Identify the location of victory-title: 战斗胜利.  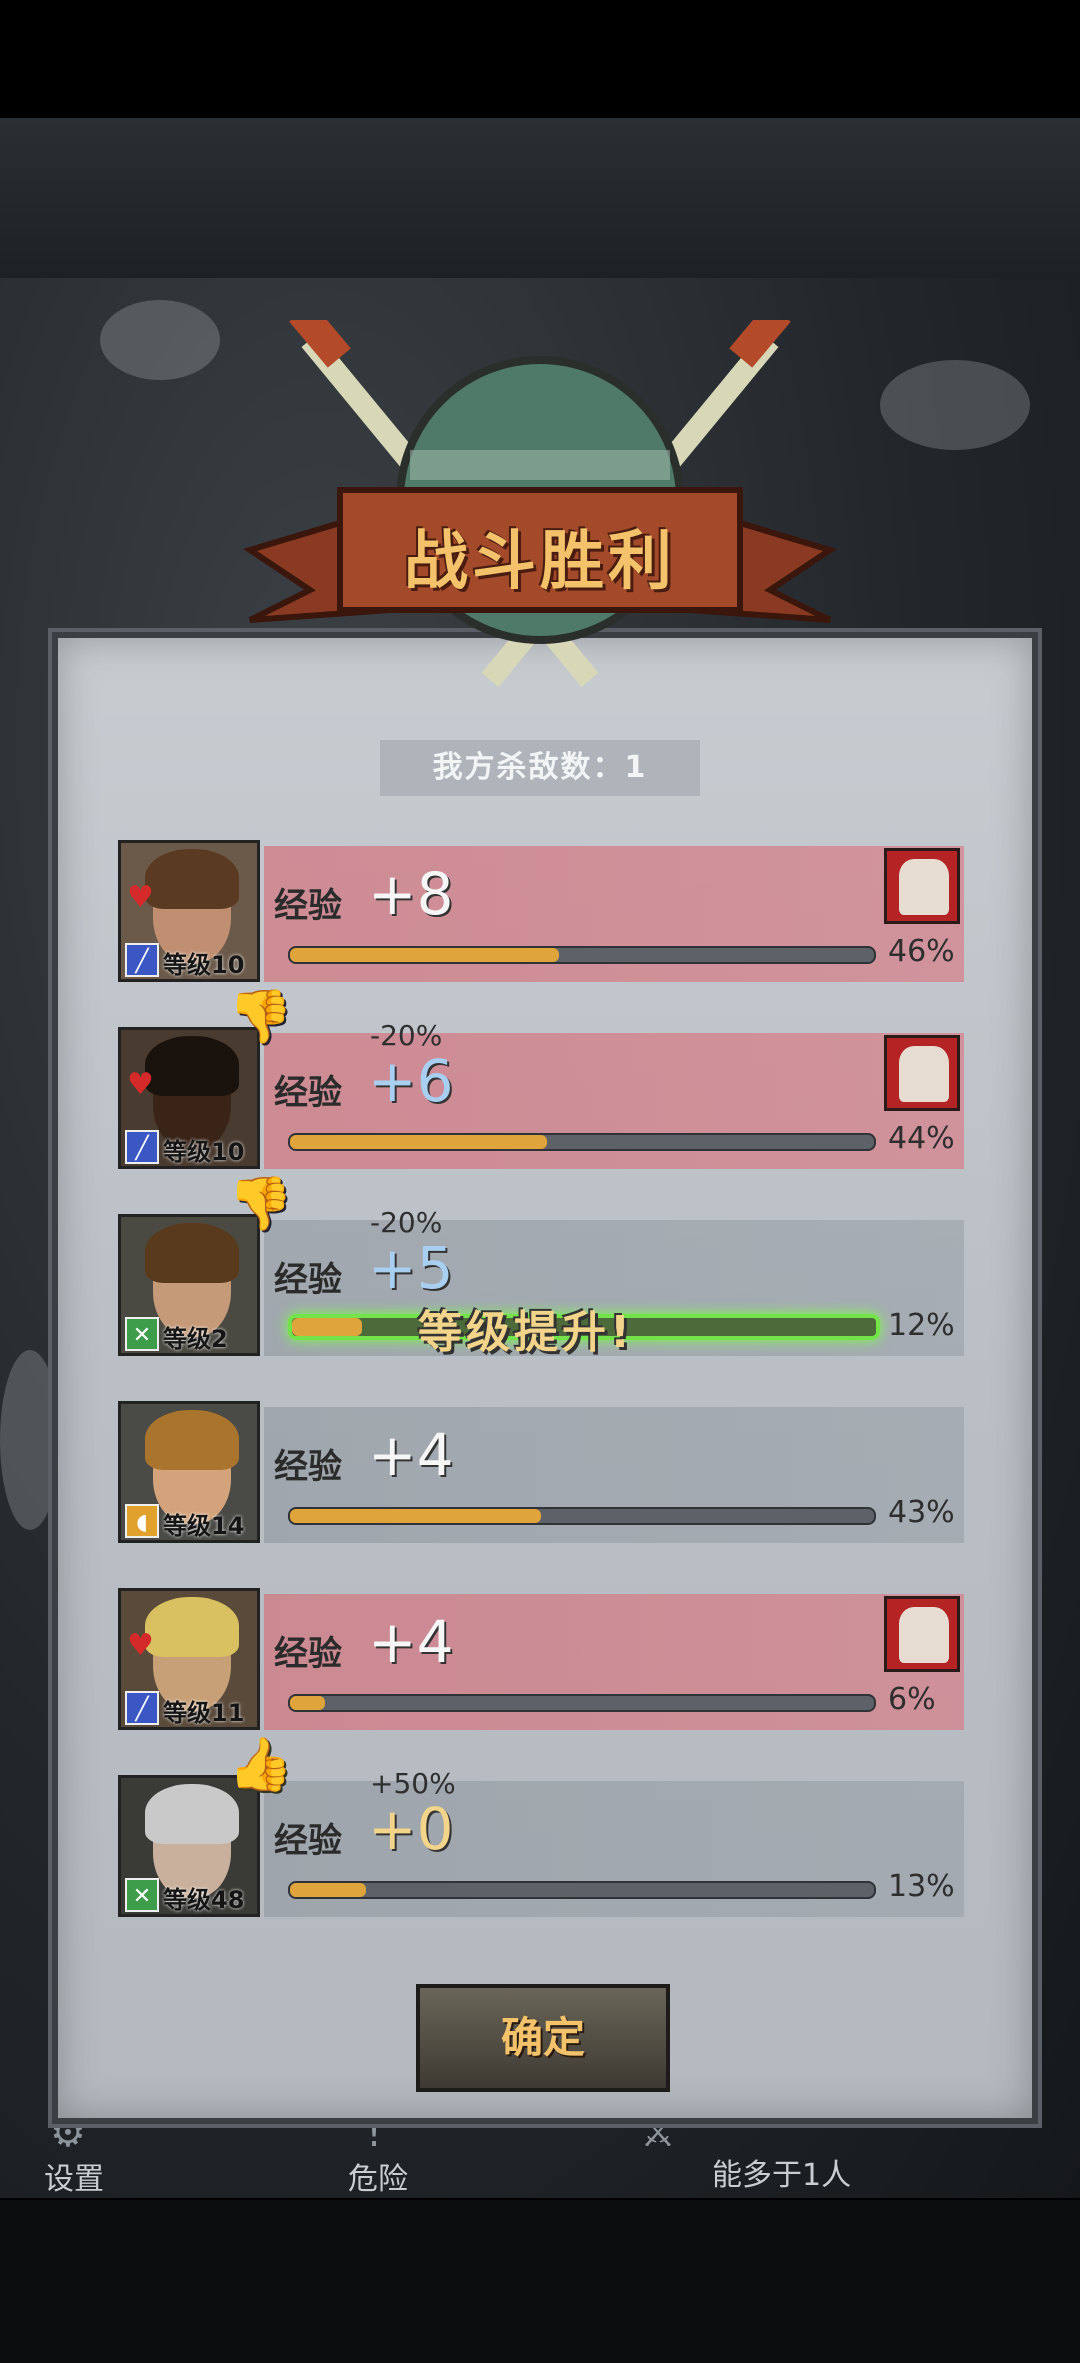
(540, 562).